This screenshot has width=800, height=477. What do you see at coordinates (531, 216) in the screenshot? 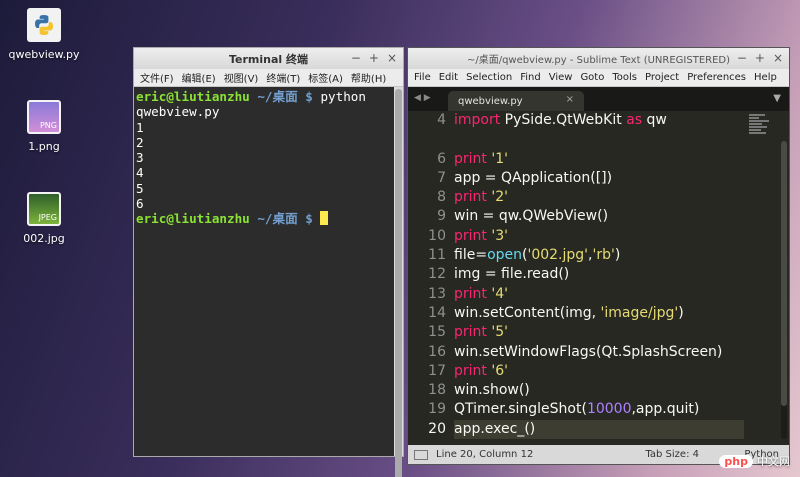
I see `code-line: win = qw.QWebView()` at bounding box center [531, 216].